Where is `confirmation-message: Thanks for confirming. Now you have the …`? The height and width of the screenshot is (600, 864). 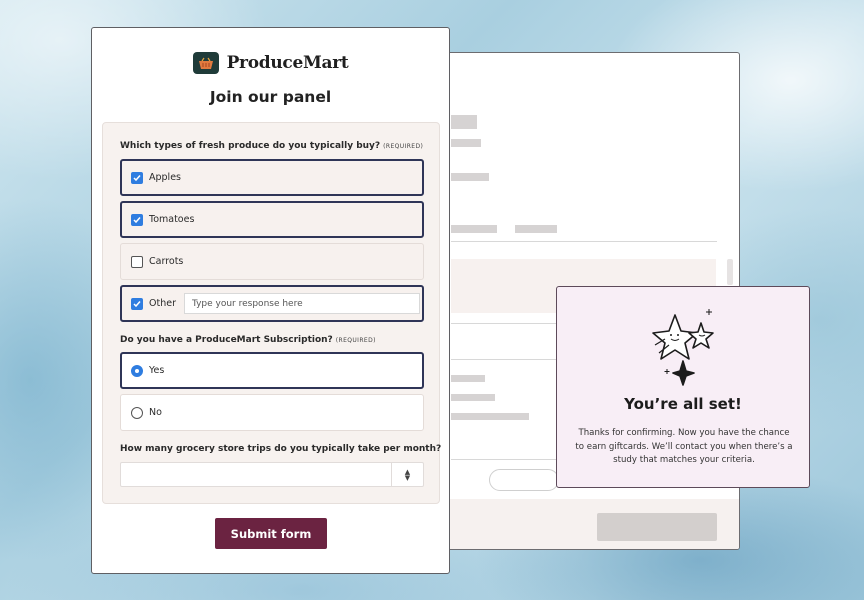
confirmation-message: Thanks for confirming. Now you have the … is located at coordinates (684, 446).